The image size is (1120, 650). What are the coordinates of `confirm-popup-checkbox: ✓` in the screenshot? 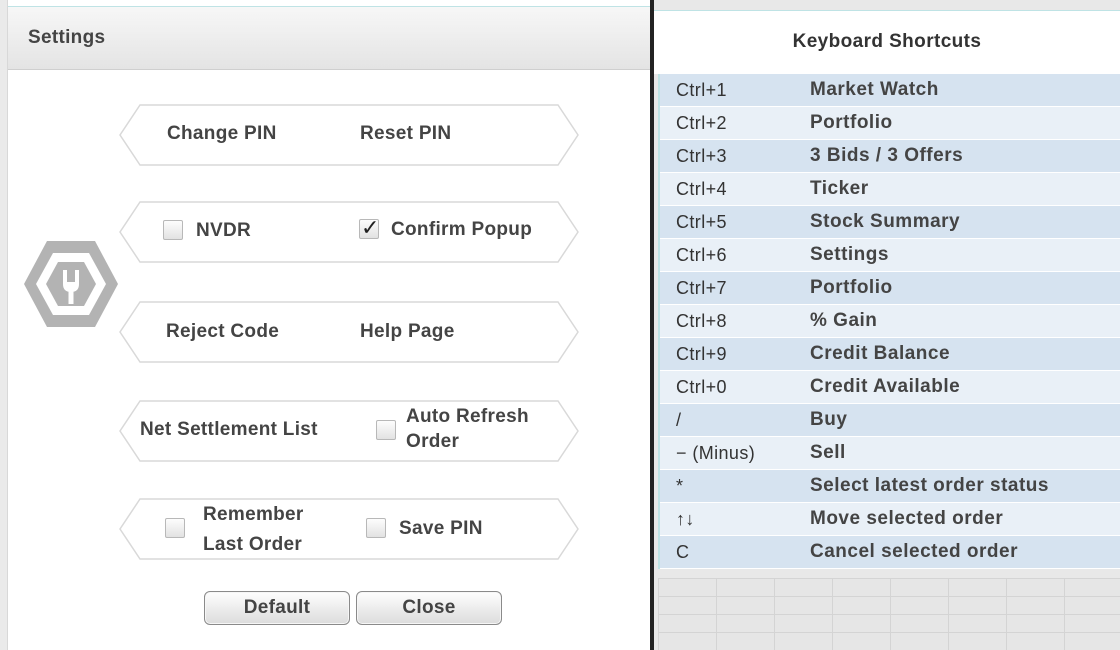 It's located at (369, 227).